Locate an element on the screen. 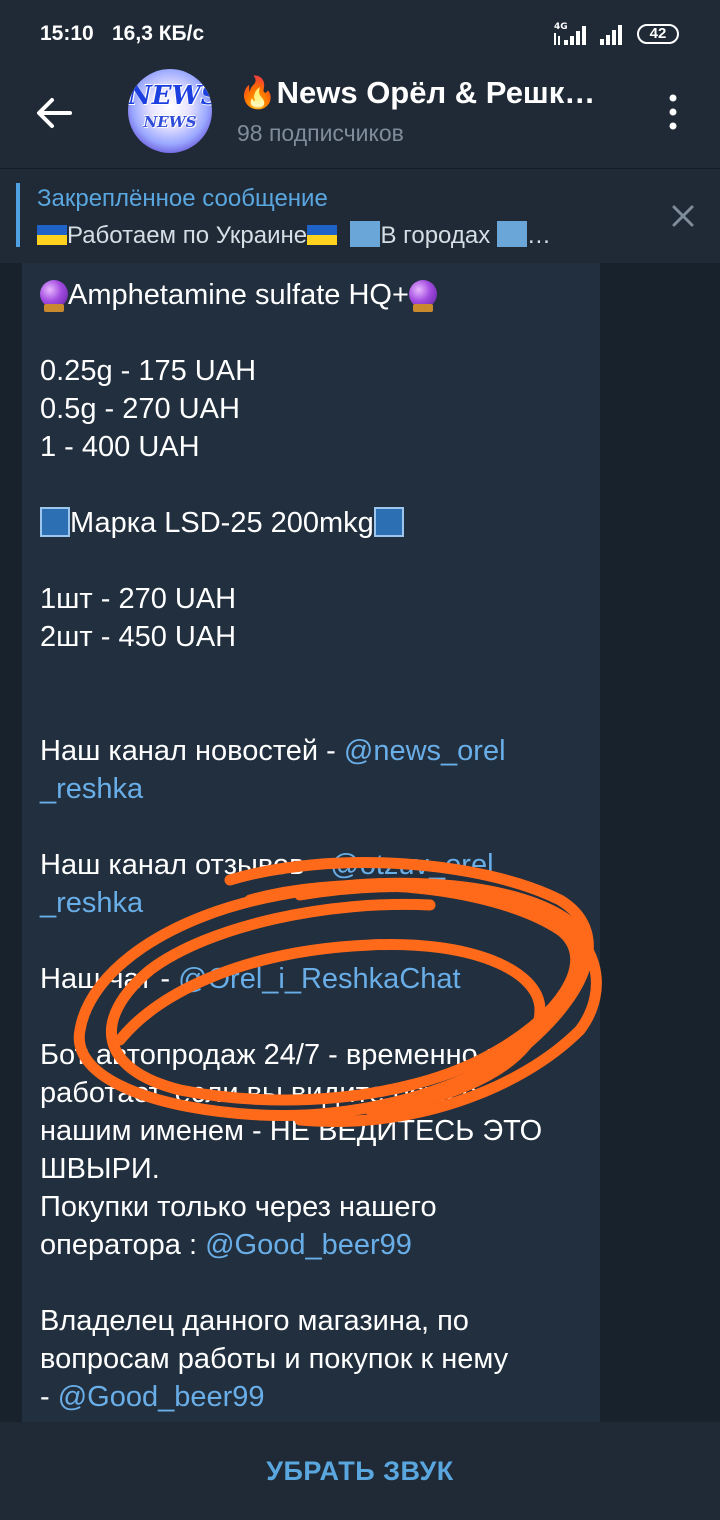 Image resolution: width=720 pixels, height=1520 pixels. message-line: оператора : @Good_beer99 is located at coordinates (226, 1245).